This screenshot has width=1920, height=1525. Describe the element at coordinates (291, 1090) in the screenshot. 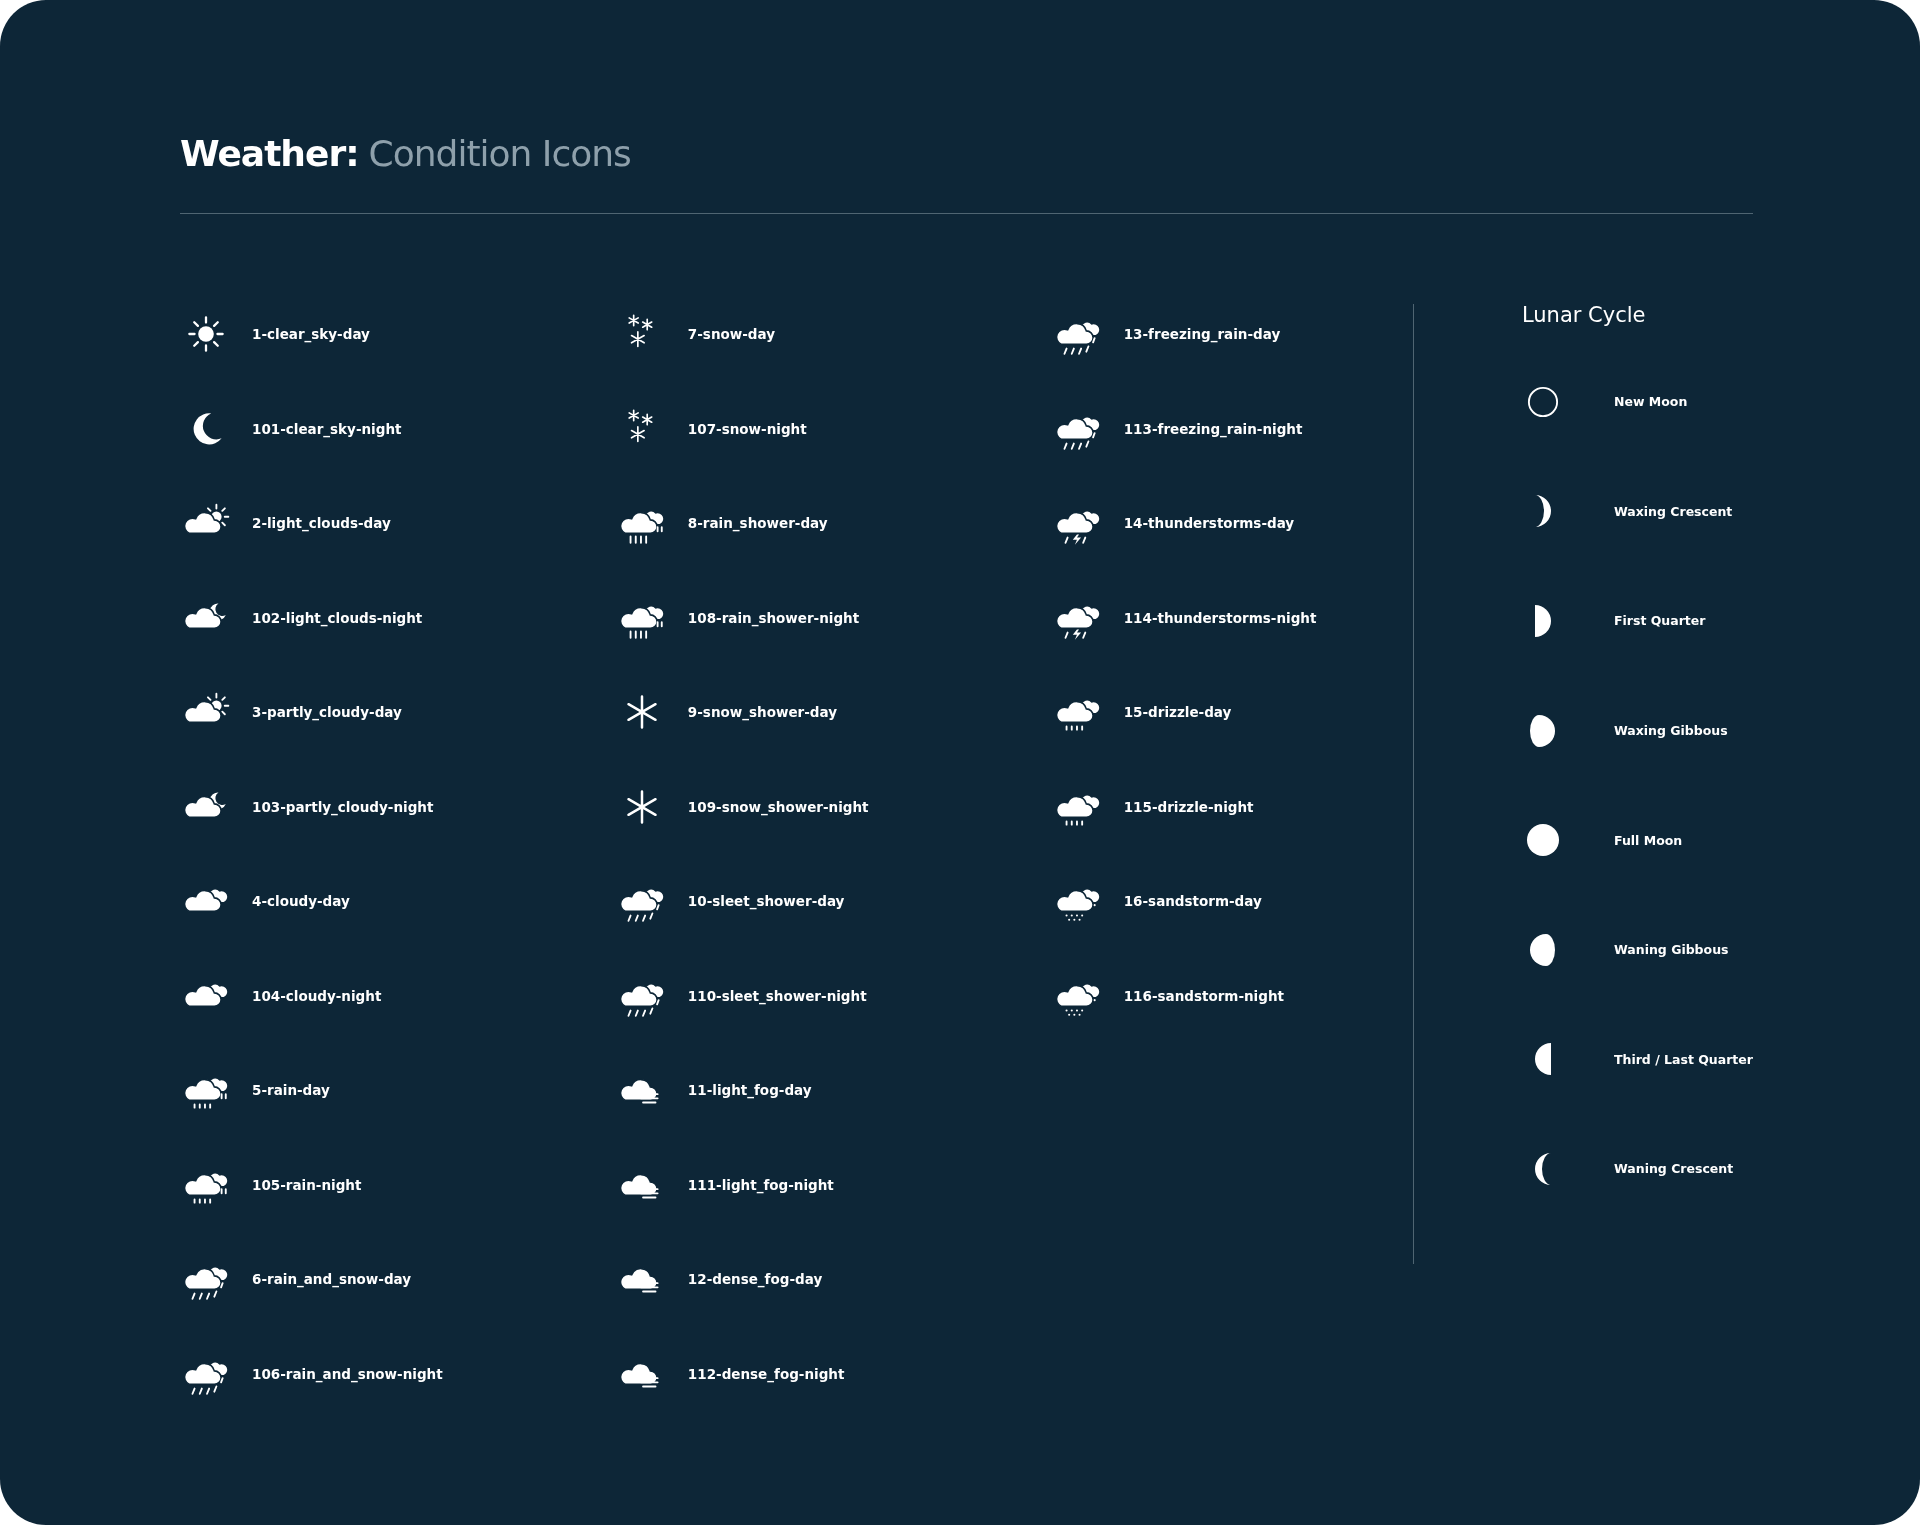

I see `icon-label: 5-rain-day` at that location.